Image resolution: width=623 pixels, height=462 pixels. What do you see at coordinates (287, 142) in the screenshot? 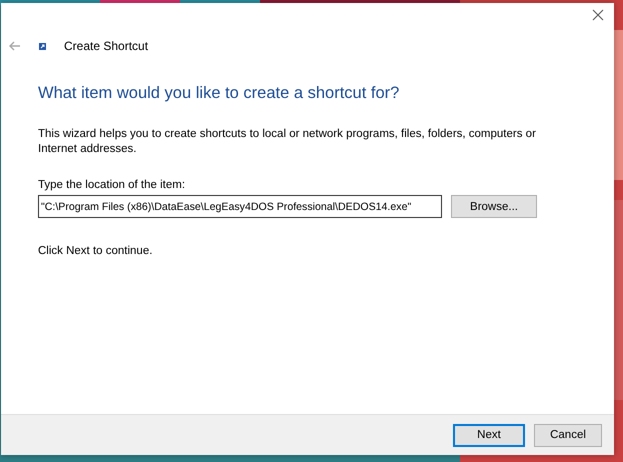
I see `description-text: This wizard helps you to create shortcuts to local or network programs, files, folders, computers or Internet addresses.` at bounding box center [287, 142].